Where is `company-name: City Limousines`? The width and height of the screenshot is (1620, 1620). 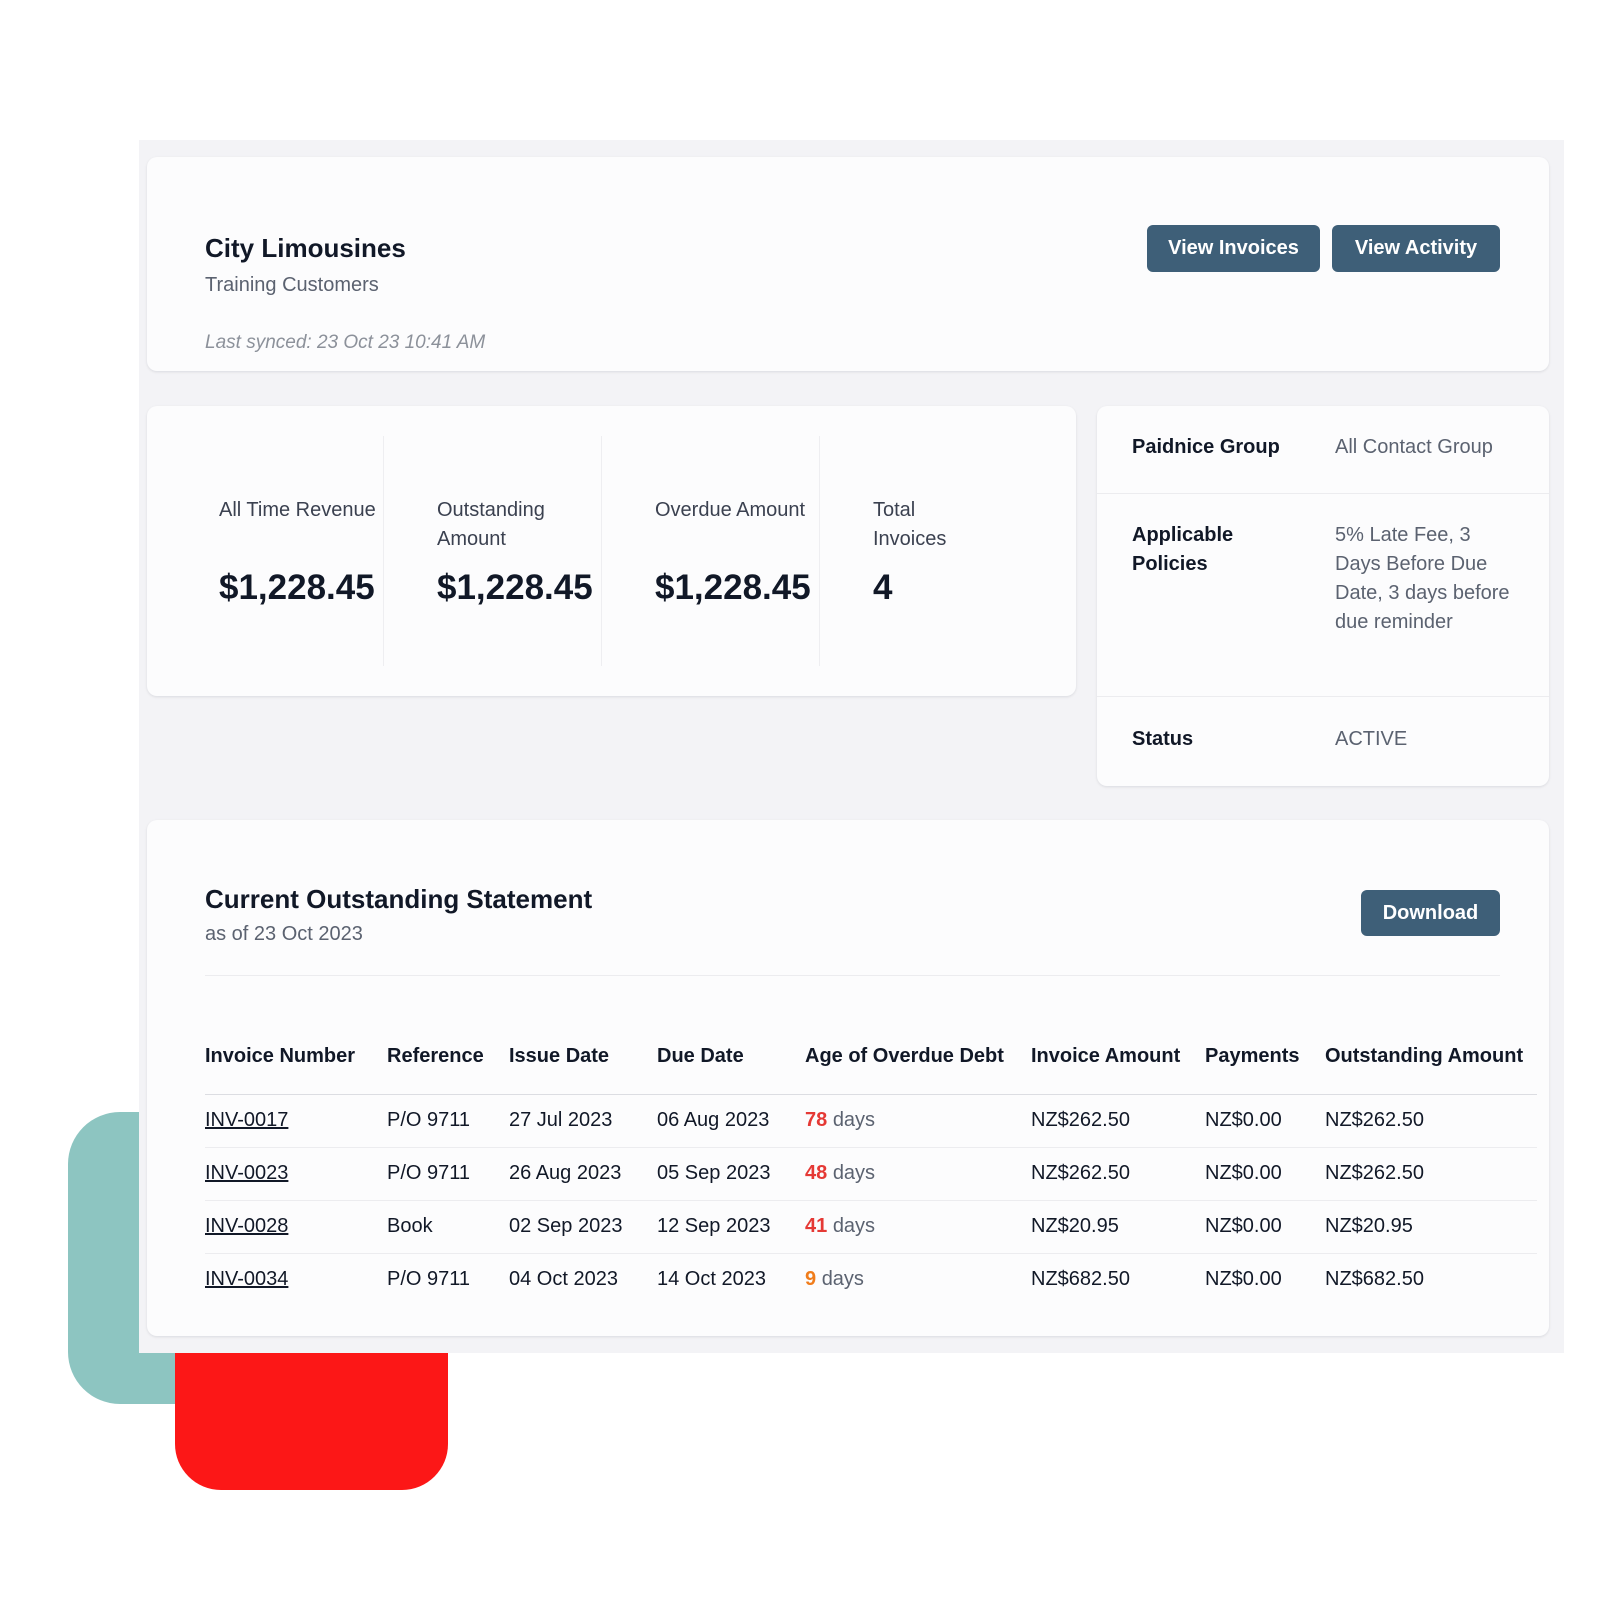
company-name: City Limousines is located at coordinates (305, 248).